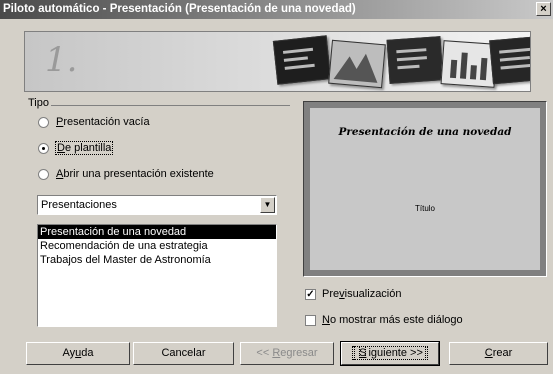 Image resolution: width=553 pixels, height=374 pixels. What do you see at coordinates (310, 294) in the screenshot?
I see `checkmark-icon: ✓` at bounding box center [310, 294].